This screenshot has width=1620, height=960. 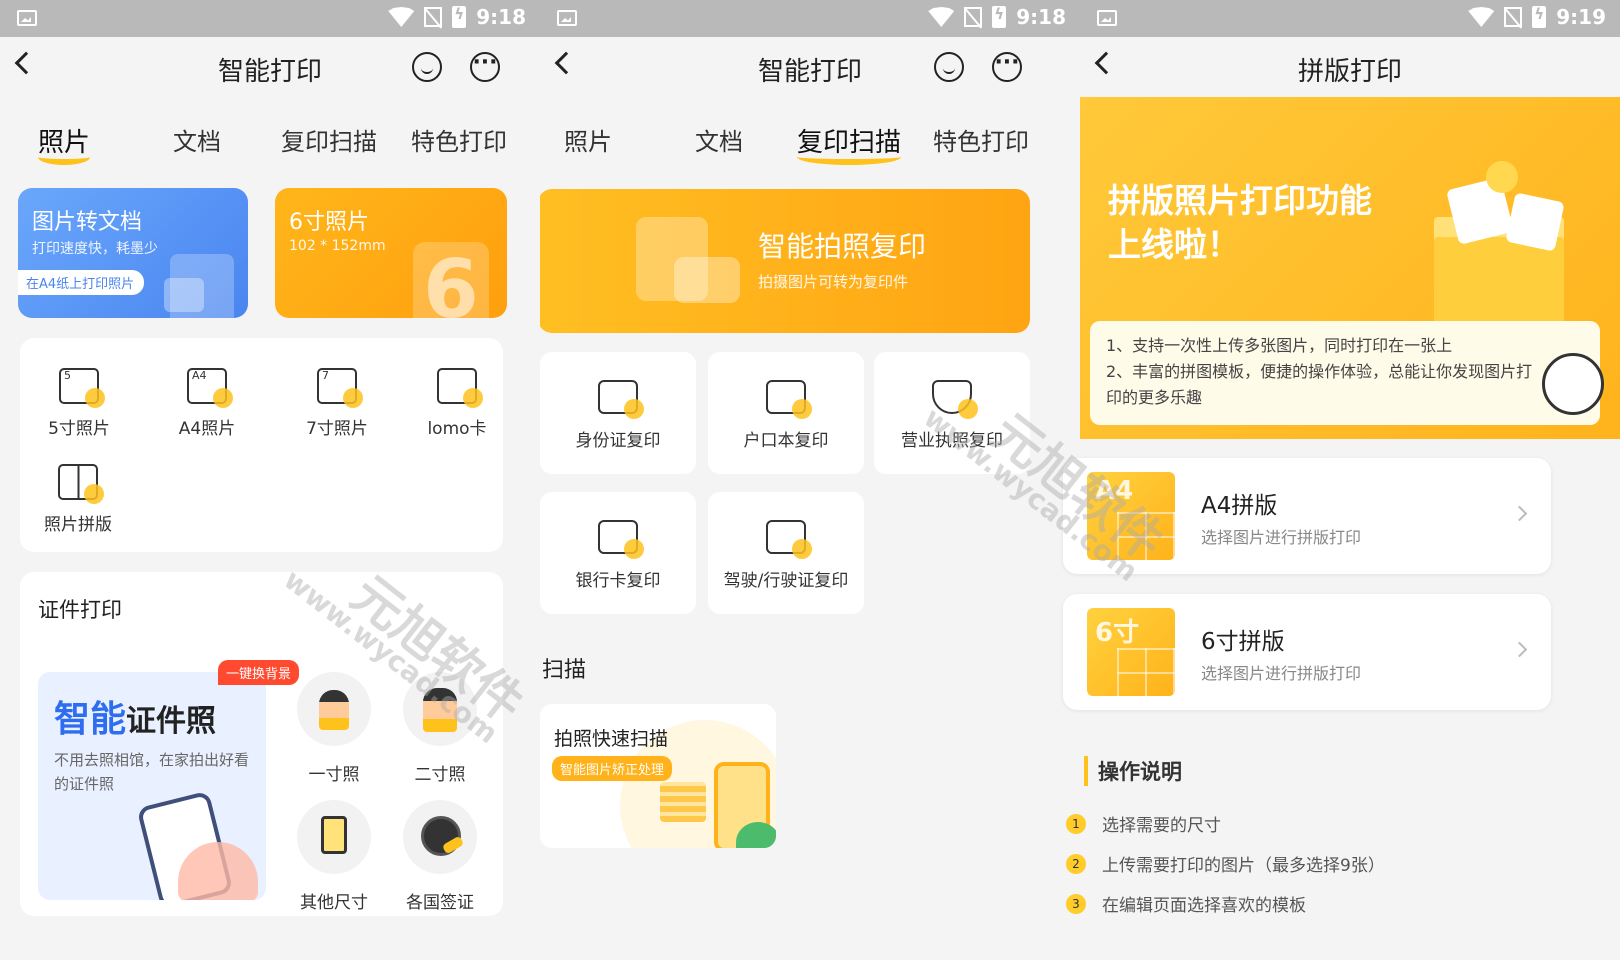 I want to click on collage-icon, so click(x=81, y=484).